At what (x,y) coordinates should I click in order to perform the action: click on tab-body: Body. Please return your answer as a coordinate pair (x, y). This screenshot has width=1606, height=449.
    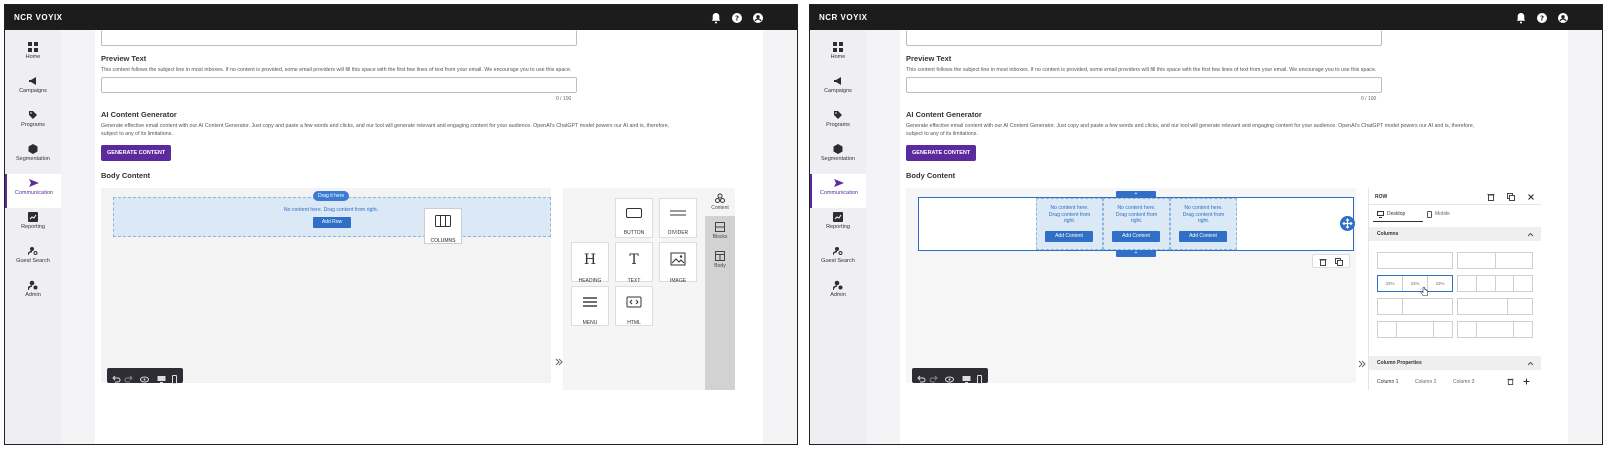
    Looking at the image, I should click on (720, 260).